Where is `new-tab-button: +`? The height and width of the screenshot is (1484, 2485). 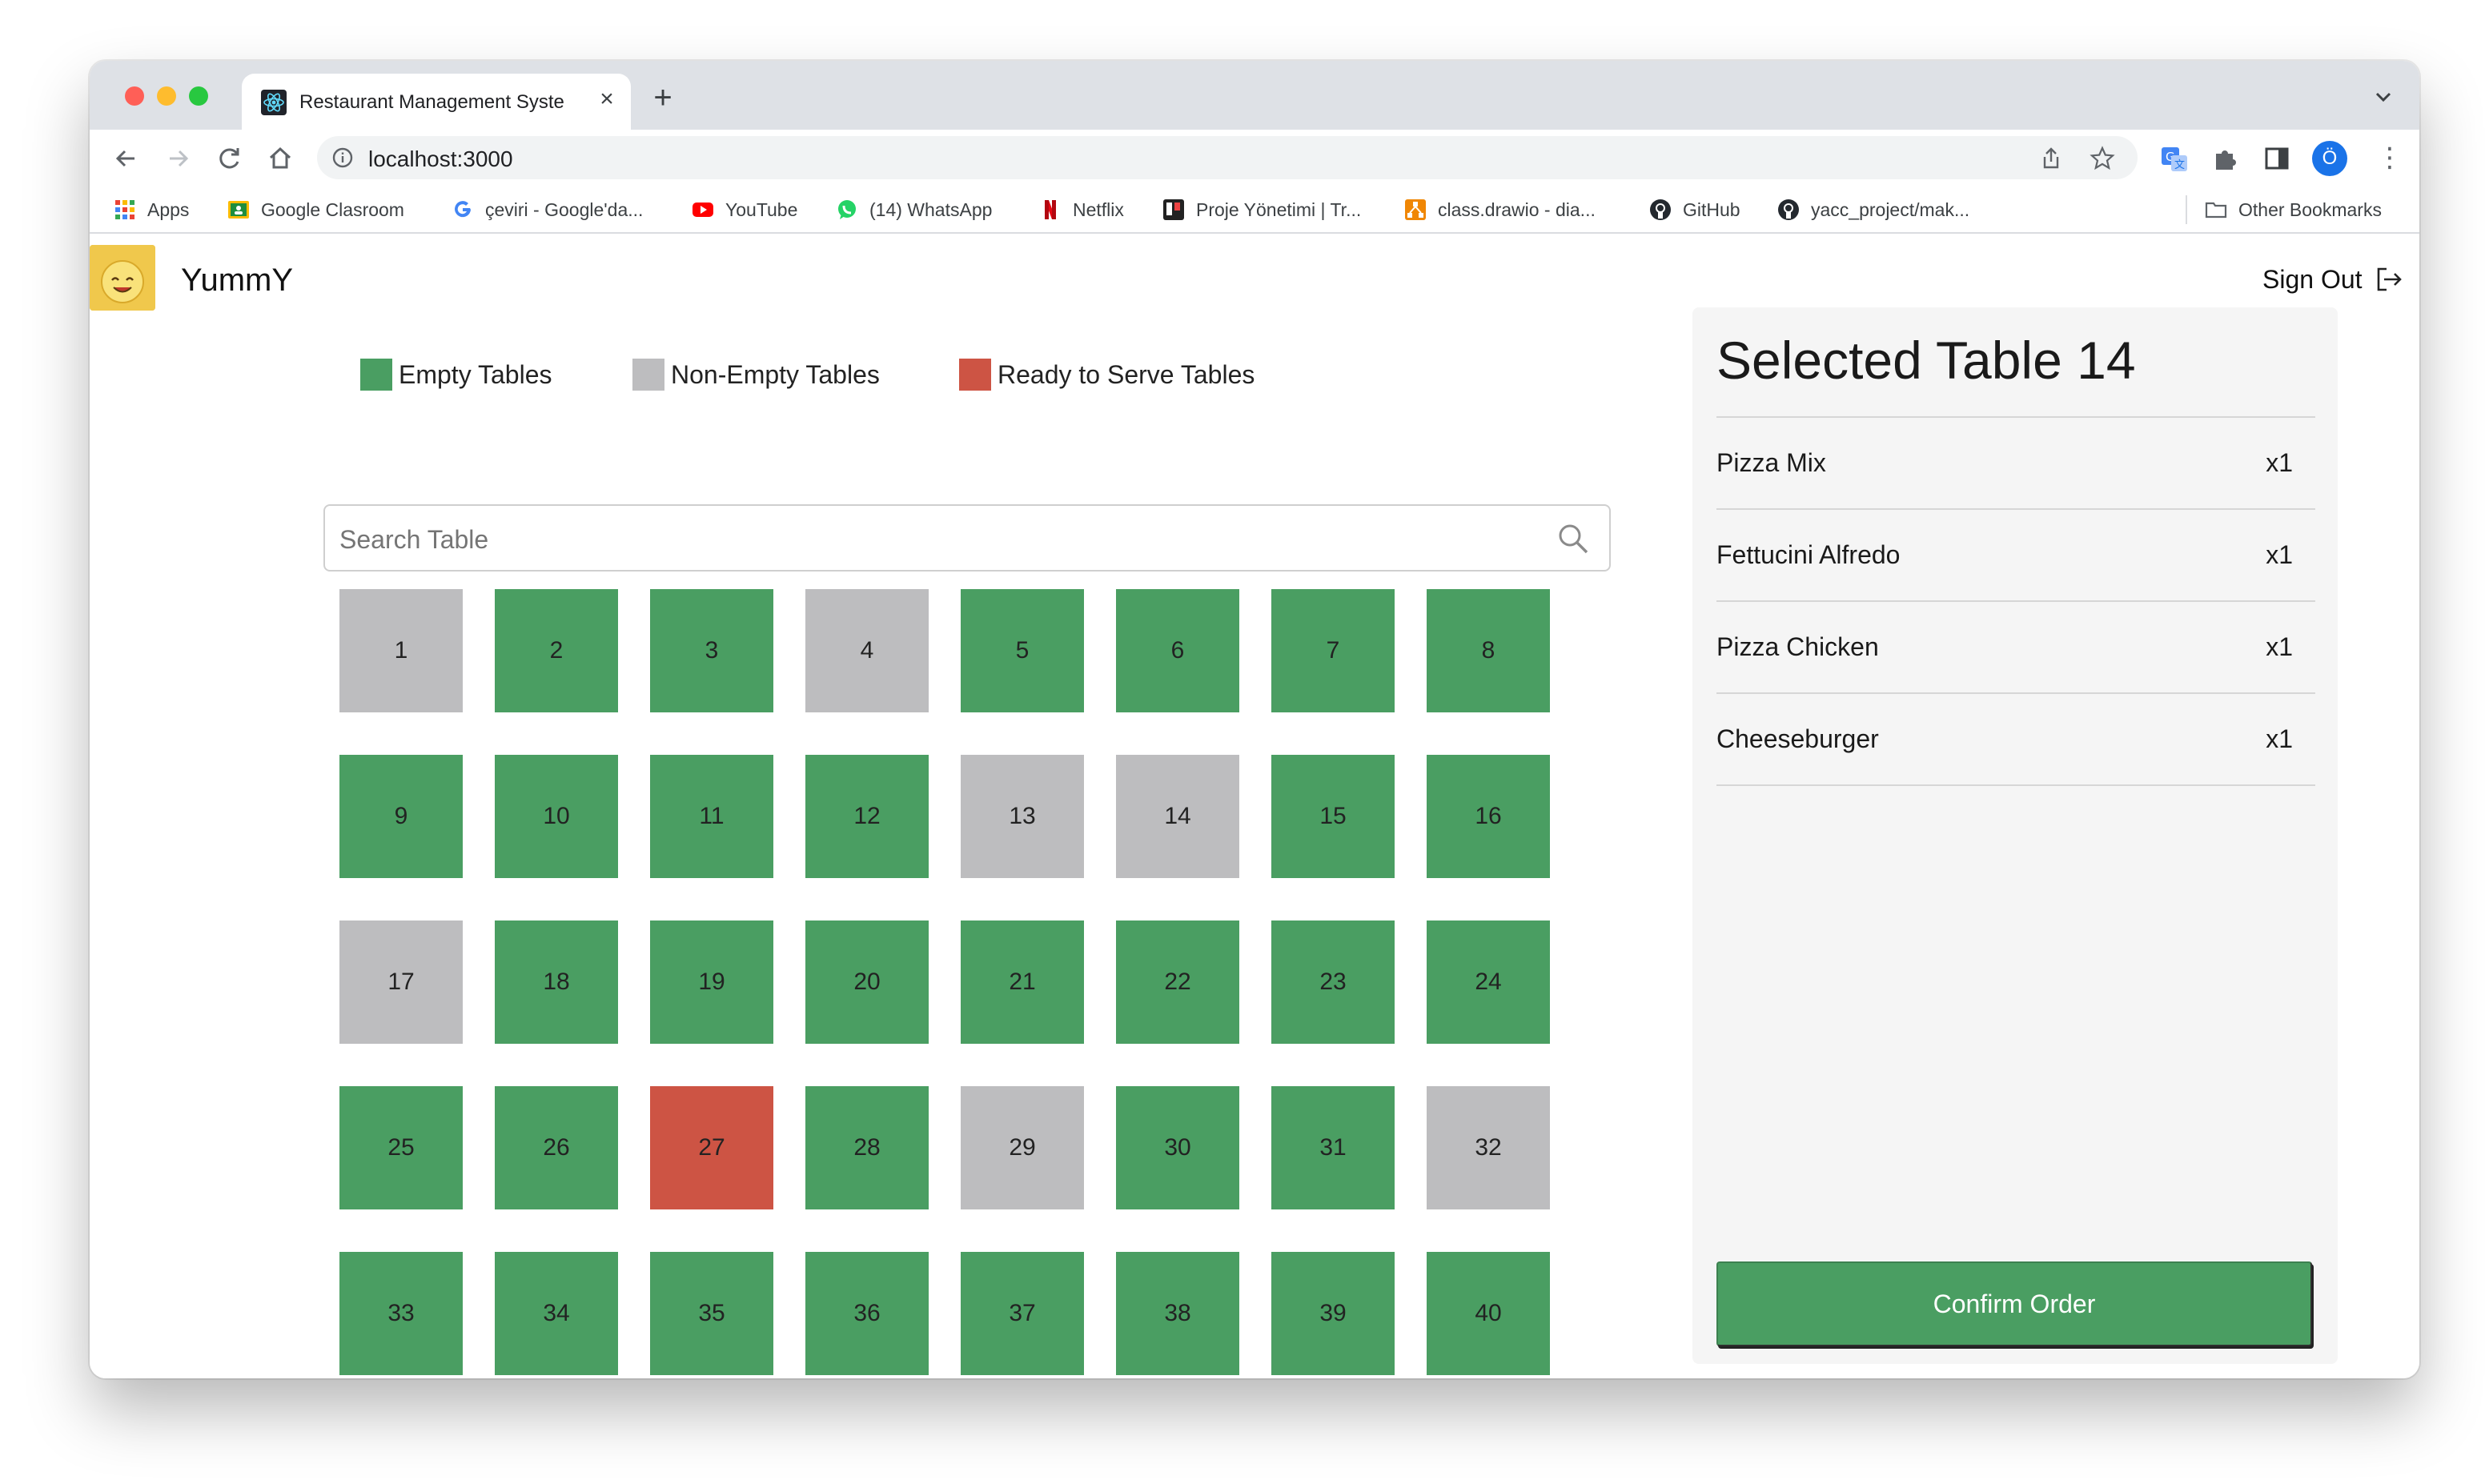 new-tab-button: + is located at coordinates (662, 99).